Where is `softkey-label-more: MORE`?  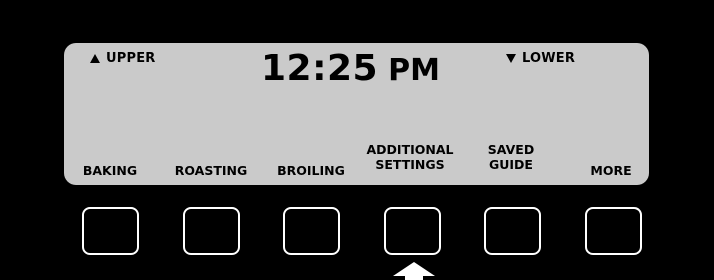 softkey-label-more: MORE is located at coordinates (611, 170).